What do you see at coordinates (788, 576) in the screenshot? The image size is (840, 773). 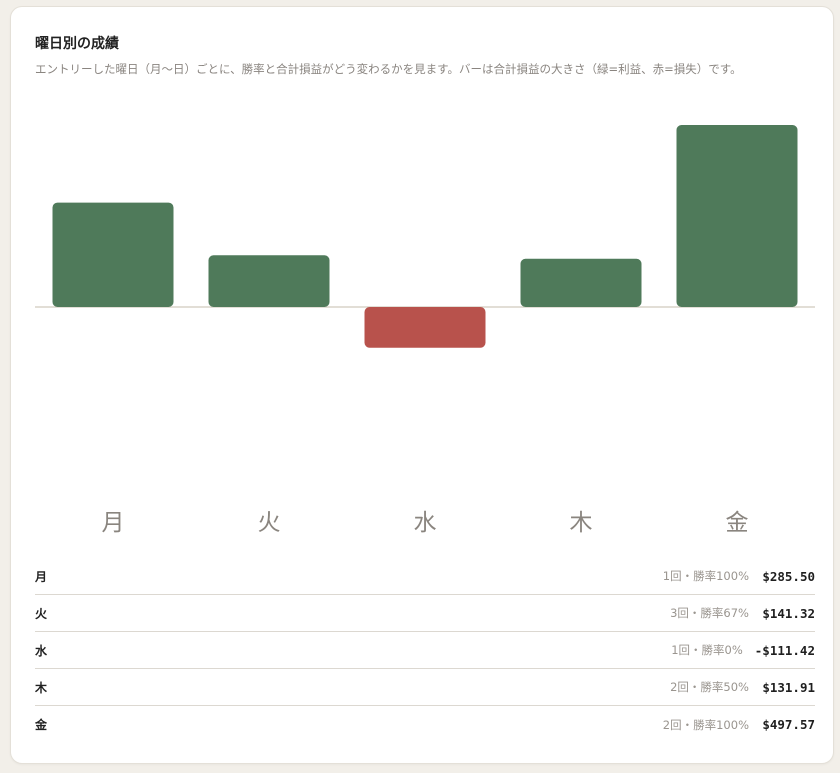 I see `row-pnl: $285.50` at bounding box center [788, 576].